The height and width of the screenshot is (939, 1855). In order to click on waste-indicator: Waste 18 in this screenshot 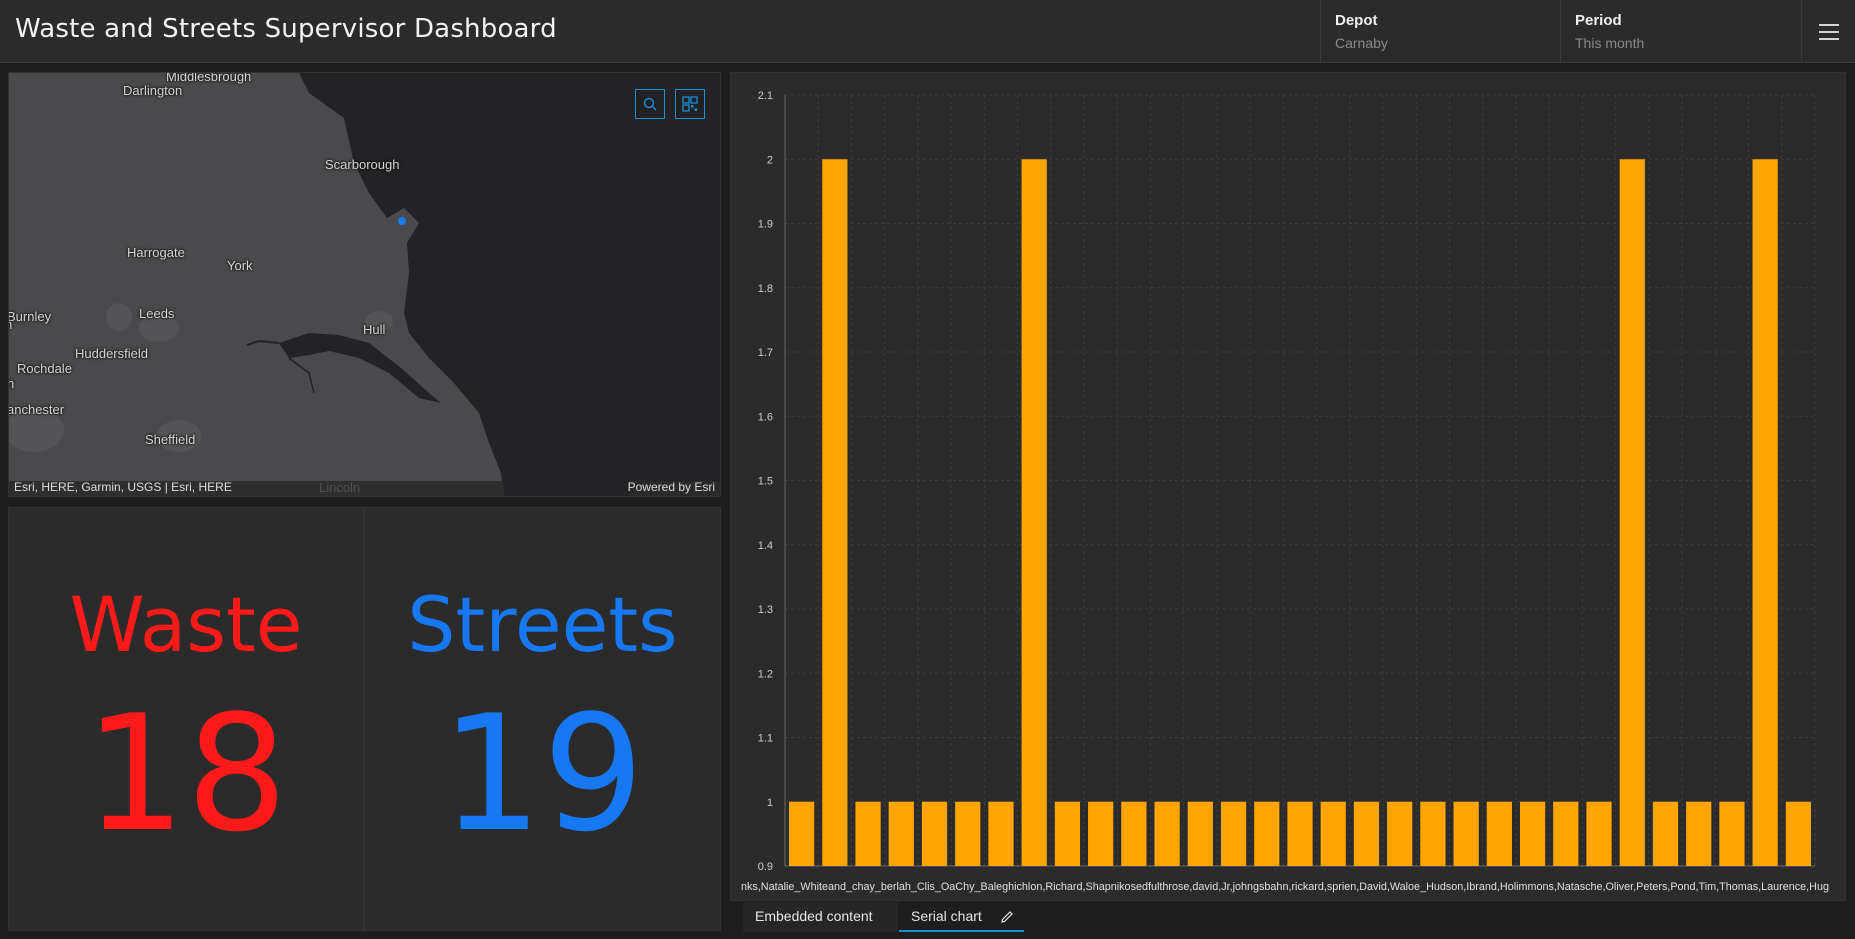, I will do `click(186, 719)`.